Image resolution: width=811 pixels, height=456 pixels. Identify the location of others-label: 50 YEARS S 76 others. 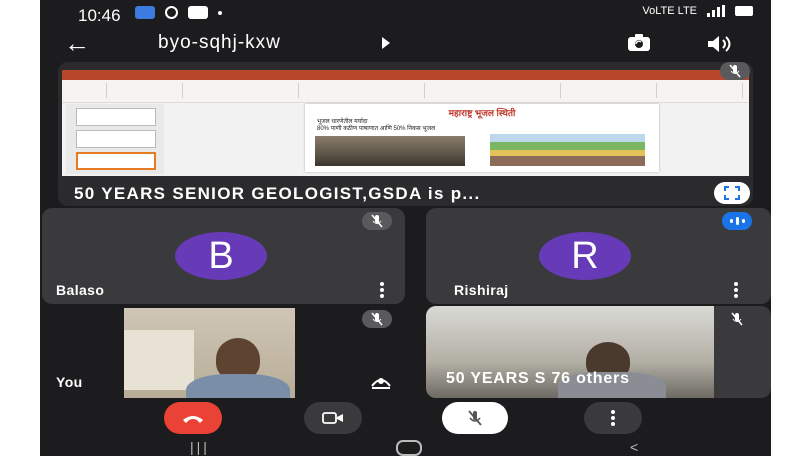
(538, 378).